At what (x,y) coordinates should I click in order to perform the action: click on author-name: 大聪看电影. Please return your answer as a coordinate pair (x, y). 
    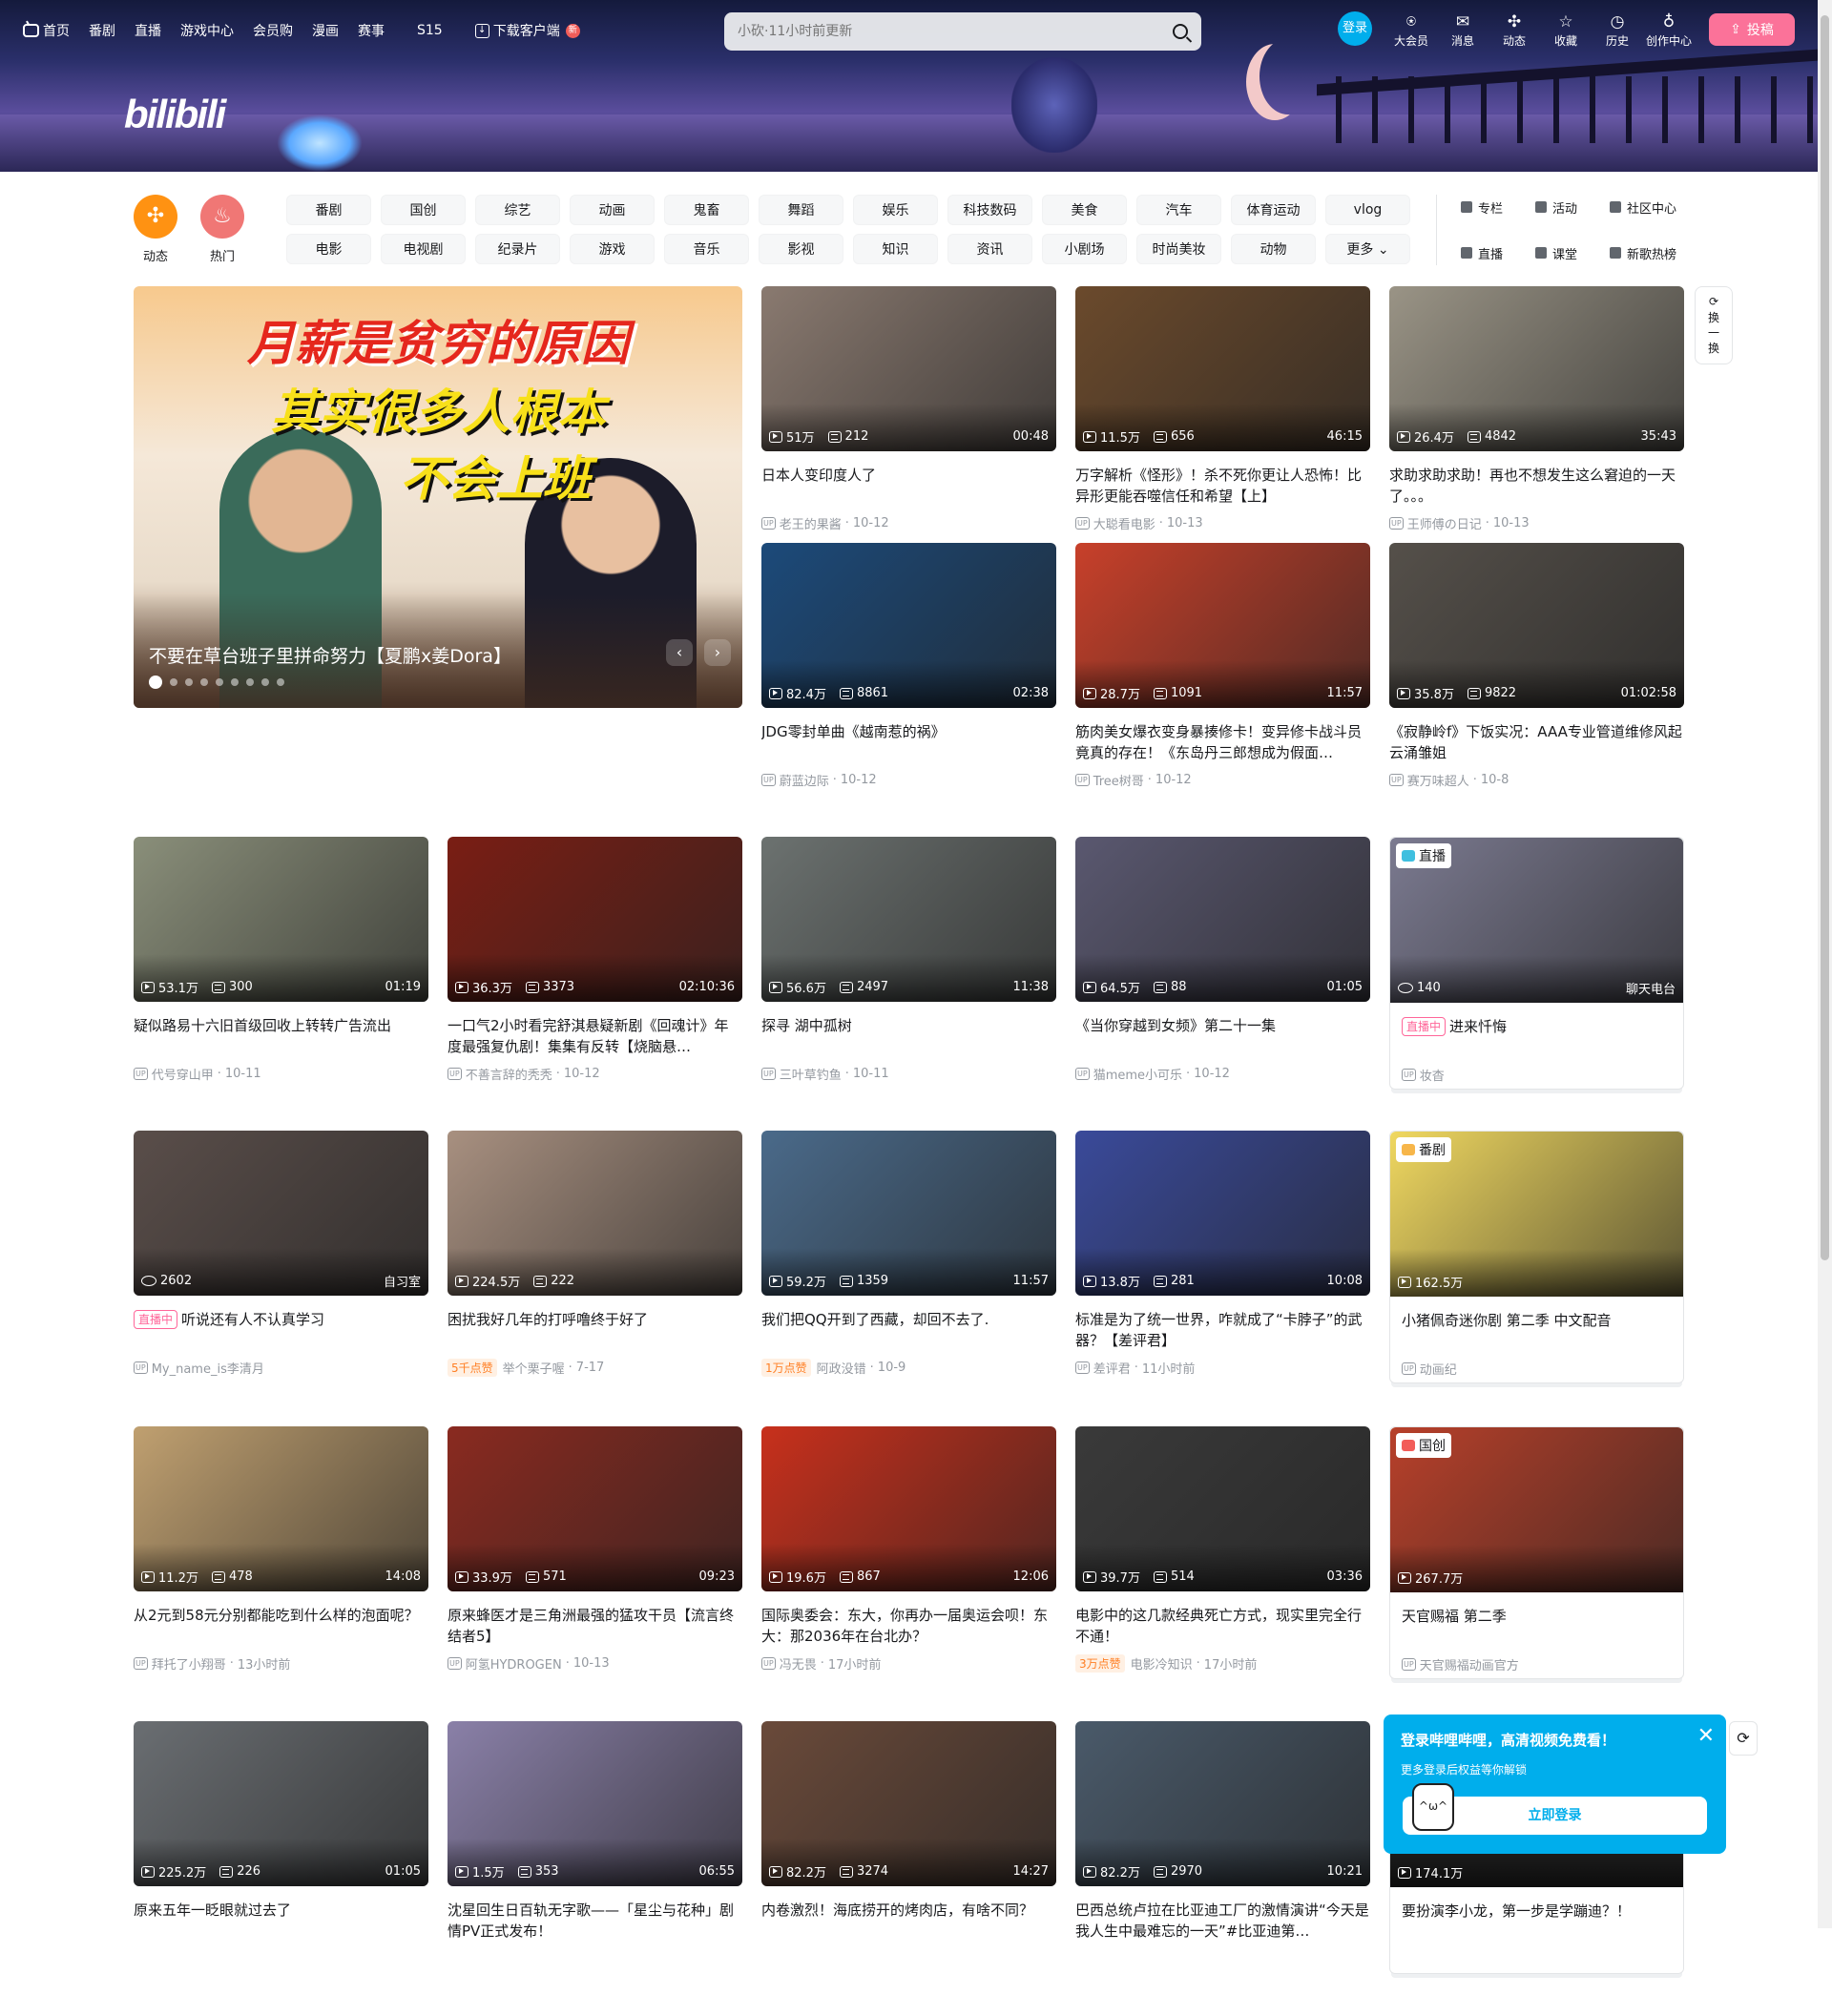
    Looking at the image, I should click on (1124, 523).